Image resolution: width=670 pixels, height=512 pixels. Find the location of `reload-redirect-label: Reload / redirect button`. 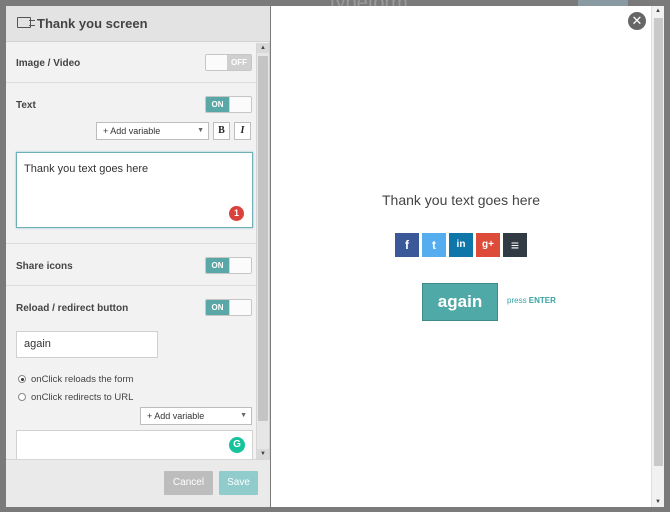

reload-redirect-label: Reload / redirect button is located at coordinates (72, 308).